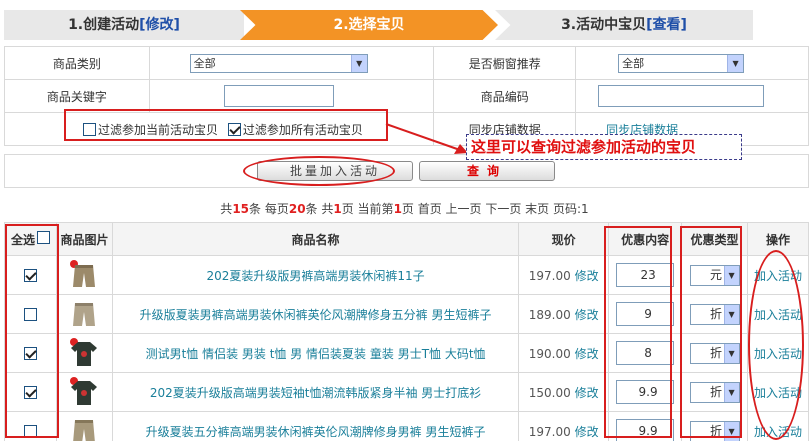  Describe the element at coordinates (681, 63) in the screenshot. I see `showcase-select: 全部 ▼` at that location.